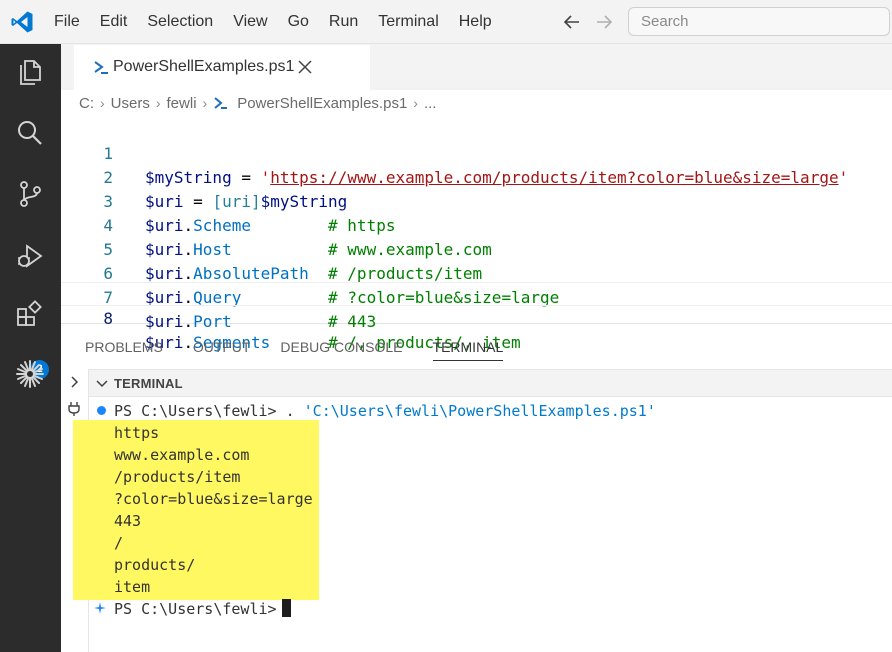 This screenshot has width=892, height=652. What do you see at coordinates (30, 72) in the screenshot?
I see `explorer-icon` at bounding box center [30, 72].